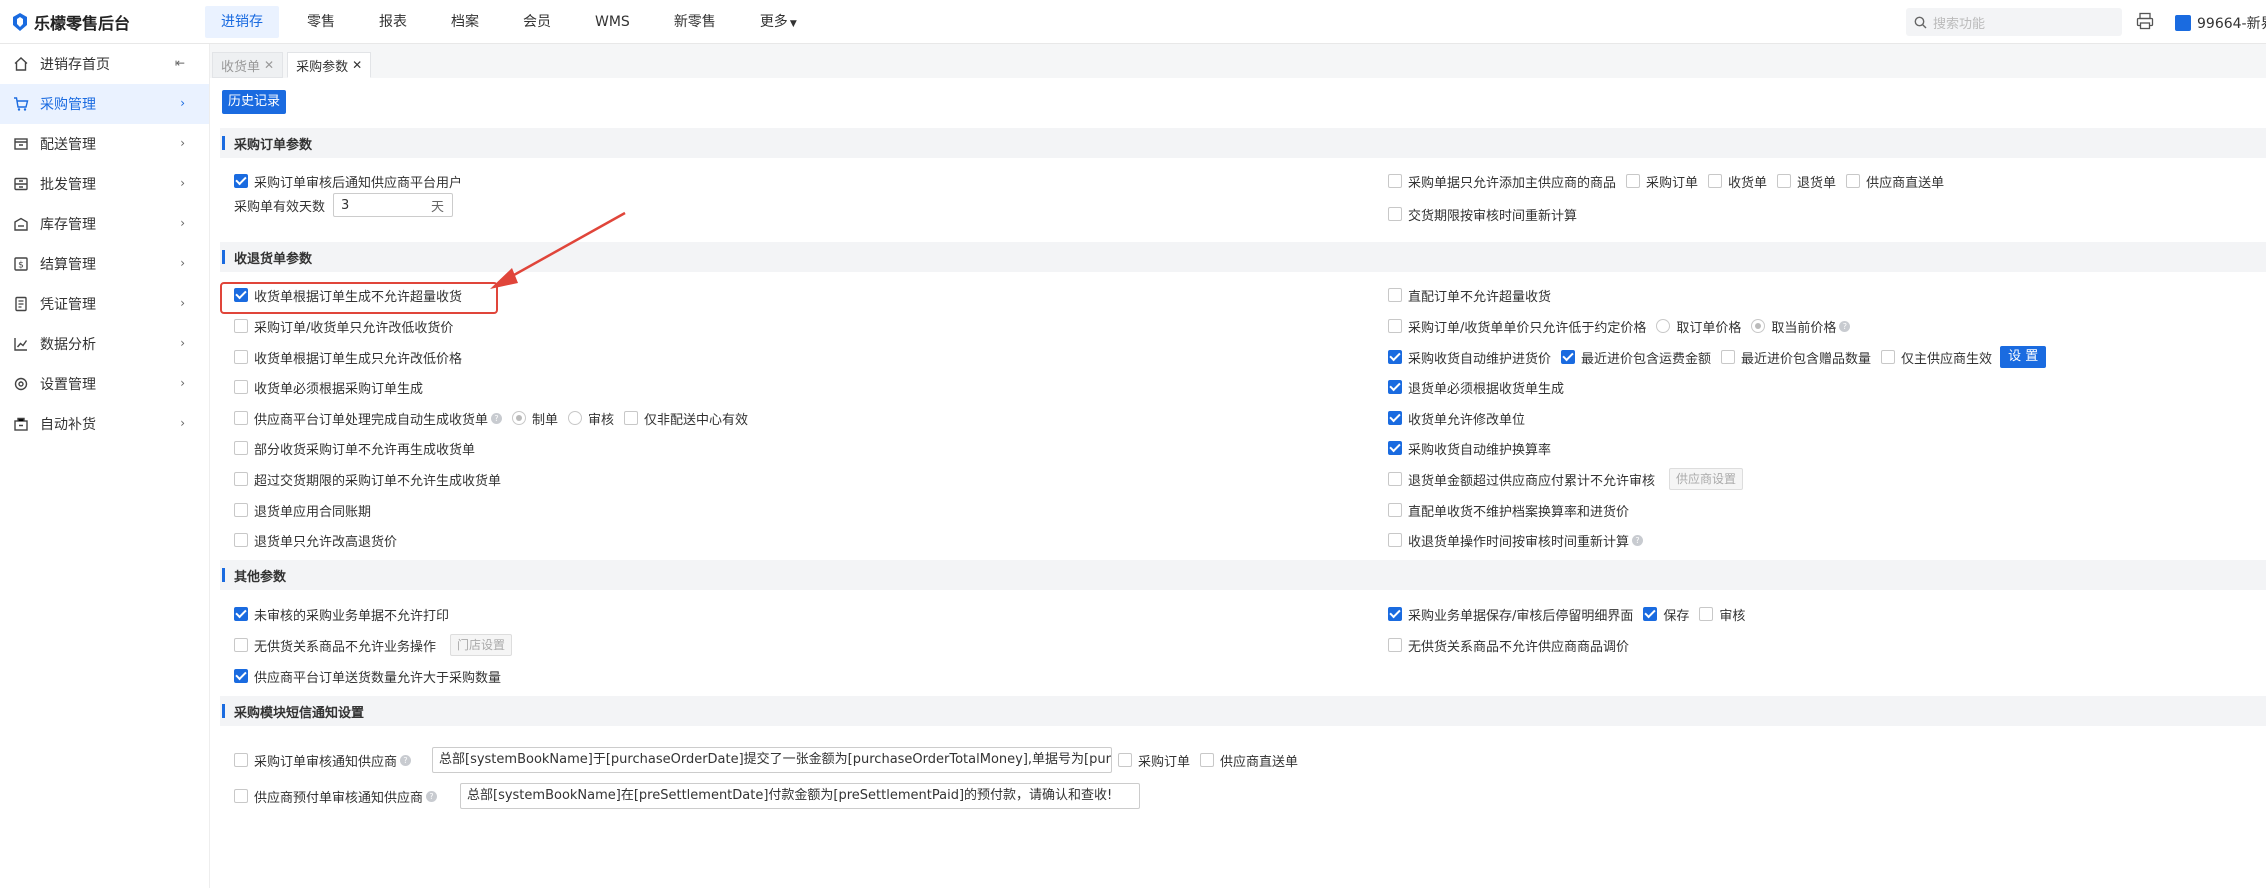 This screenshot has height=888, width=2266. I want to click on set-button: 设 置, so click(2023, 357).